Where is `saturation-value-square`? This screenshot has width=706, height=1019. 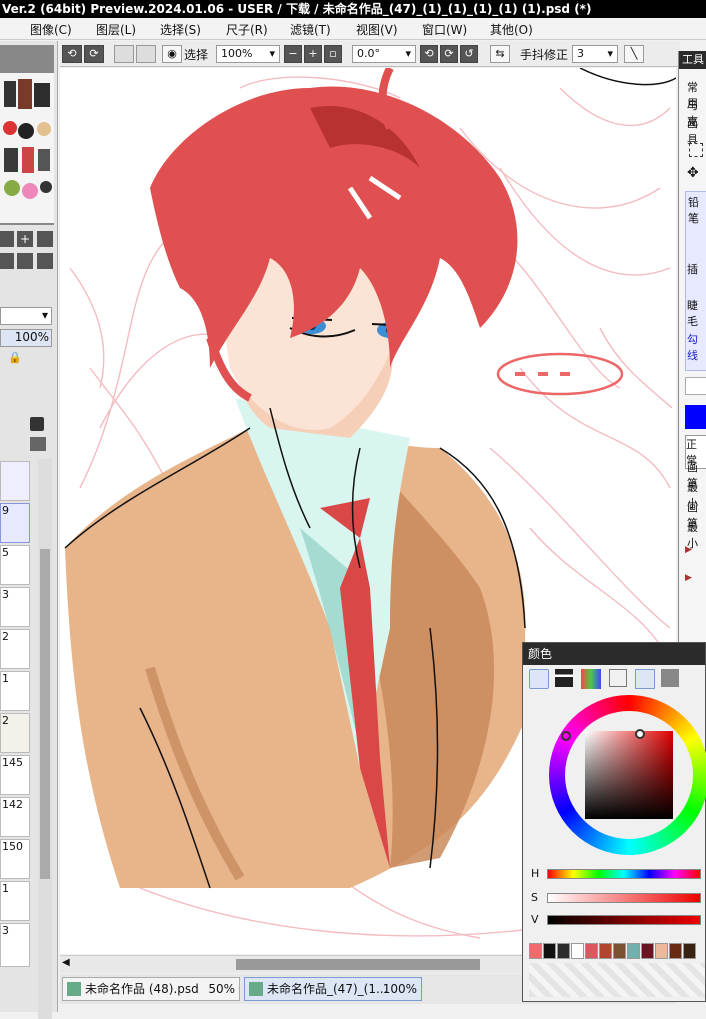
saturation-value-square is located at coordinates (629, 775).